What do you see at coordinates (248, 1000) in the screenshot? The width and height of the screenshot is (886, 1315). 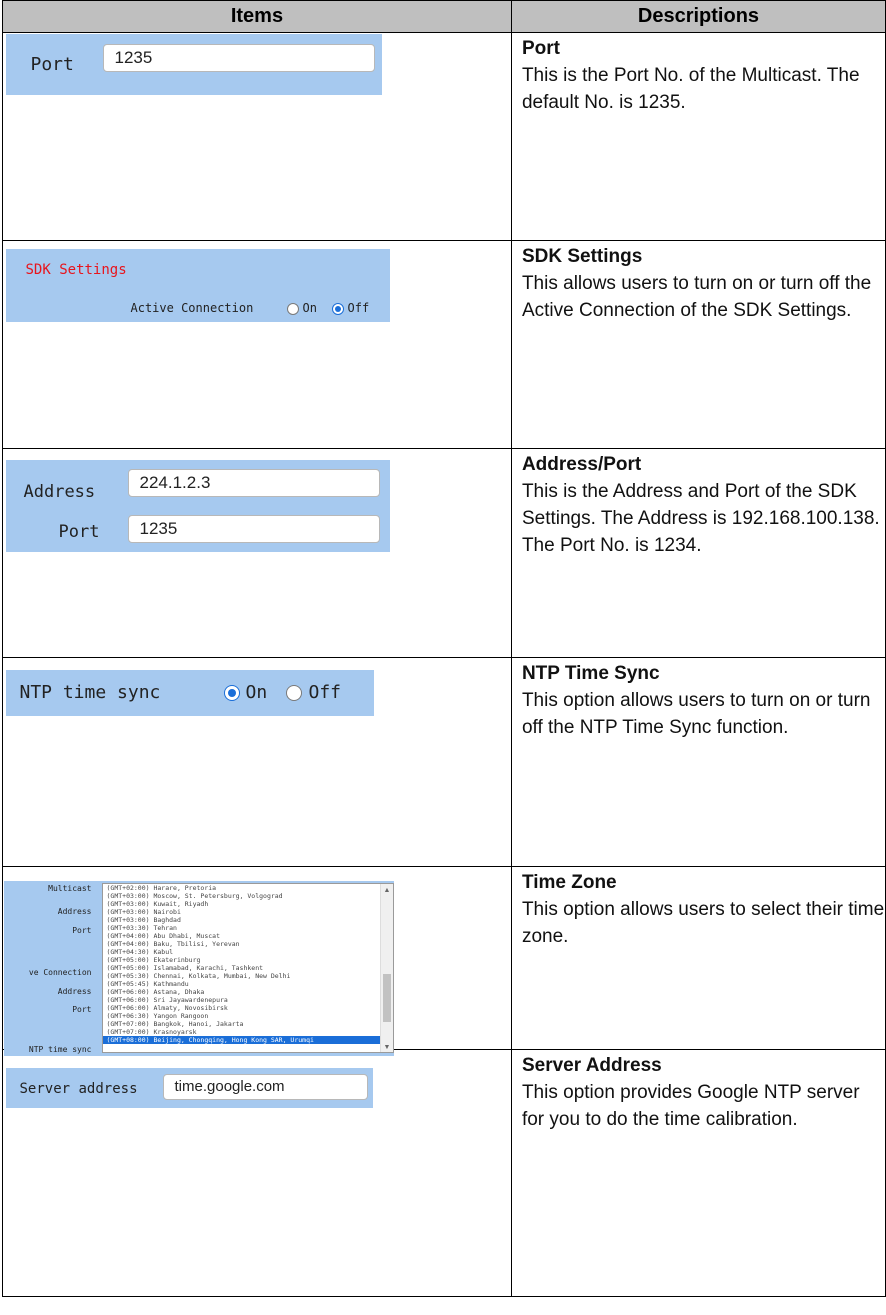 I see `time-zone-option: (GMT+06:00) Sri Jayawardenepura` at bounding box center [248, 1000].